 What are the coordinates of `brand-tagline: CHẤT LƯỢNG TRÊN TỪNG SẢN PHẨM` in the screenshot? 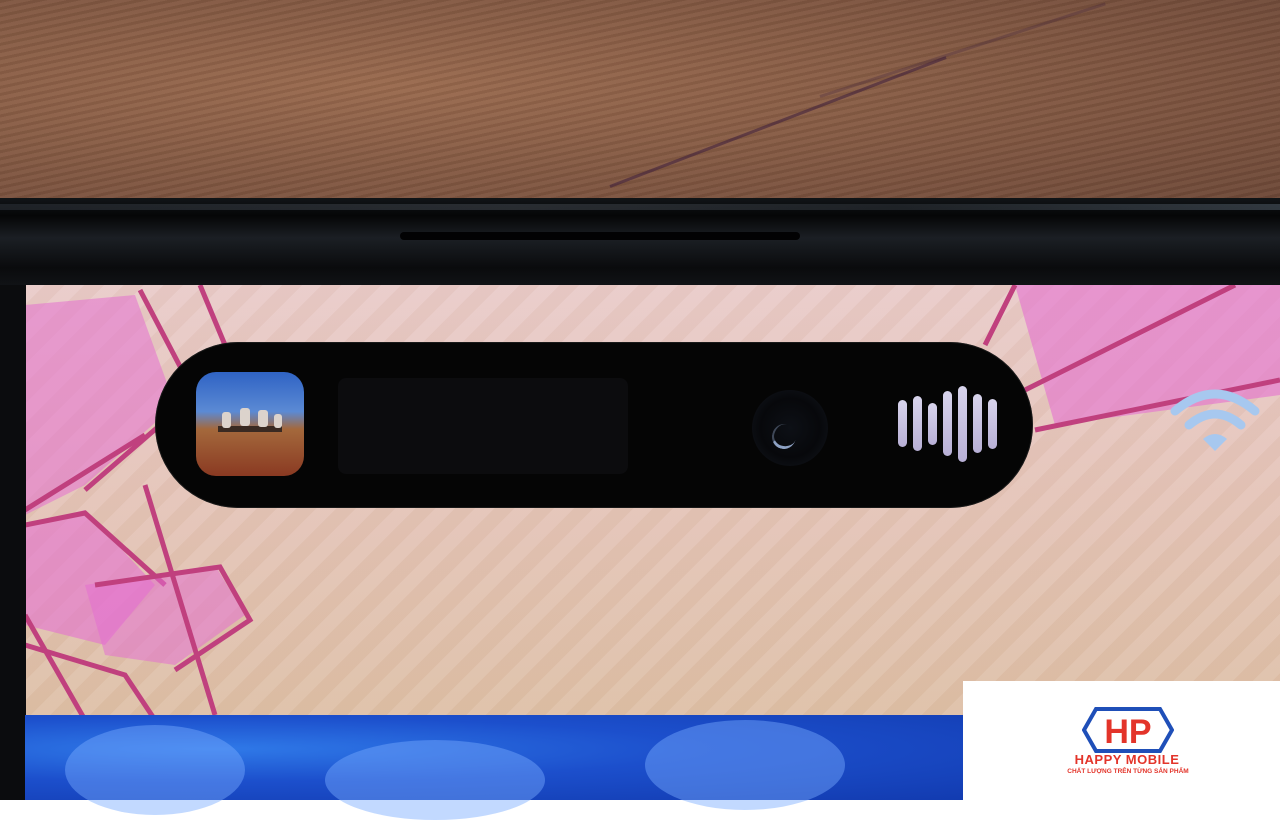 It's located at (1128, 771).